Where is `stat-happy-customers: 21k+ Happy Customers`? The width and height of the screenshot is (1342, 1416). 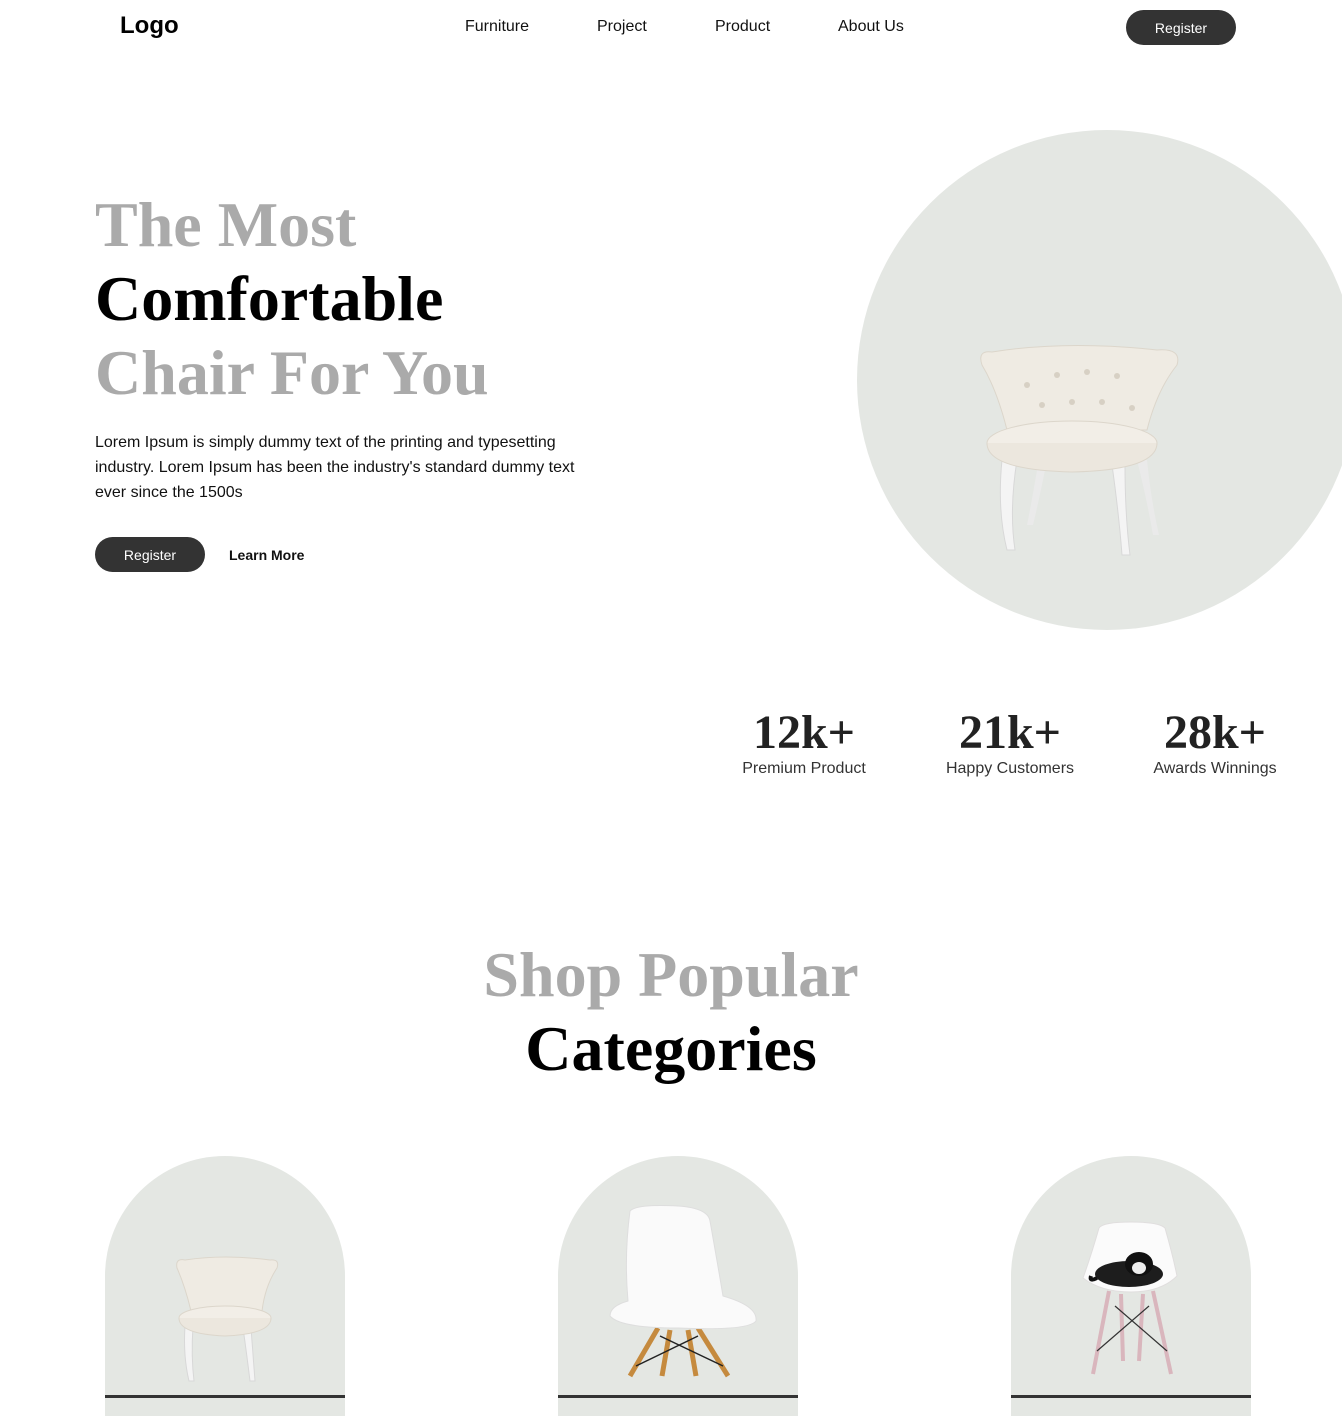
stat-happy-customers: 21k+ Happy Customers is located at coordinates (1010, 743).